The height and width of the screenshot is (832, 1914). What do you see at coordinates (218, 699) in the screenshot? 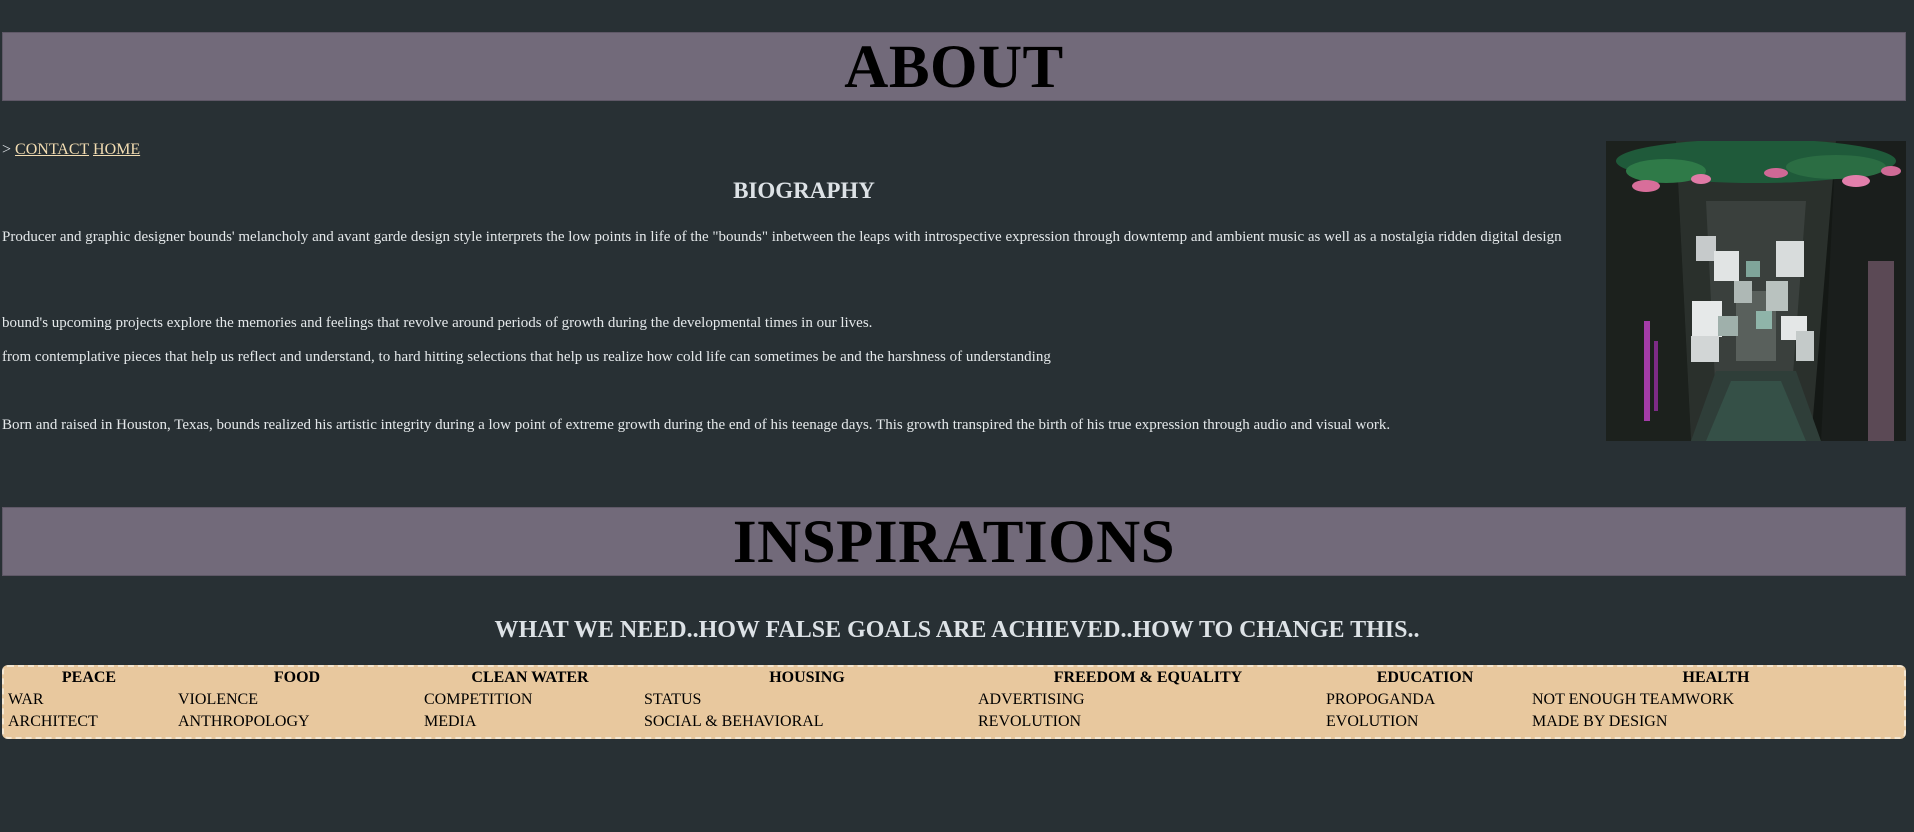
I see `table-cell: VIOLENCE` at bounding box center [218, 699].